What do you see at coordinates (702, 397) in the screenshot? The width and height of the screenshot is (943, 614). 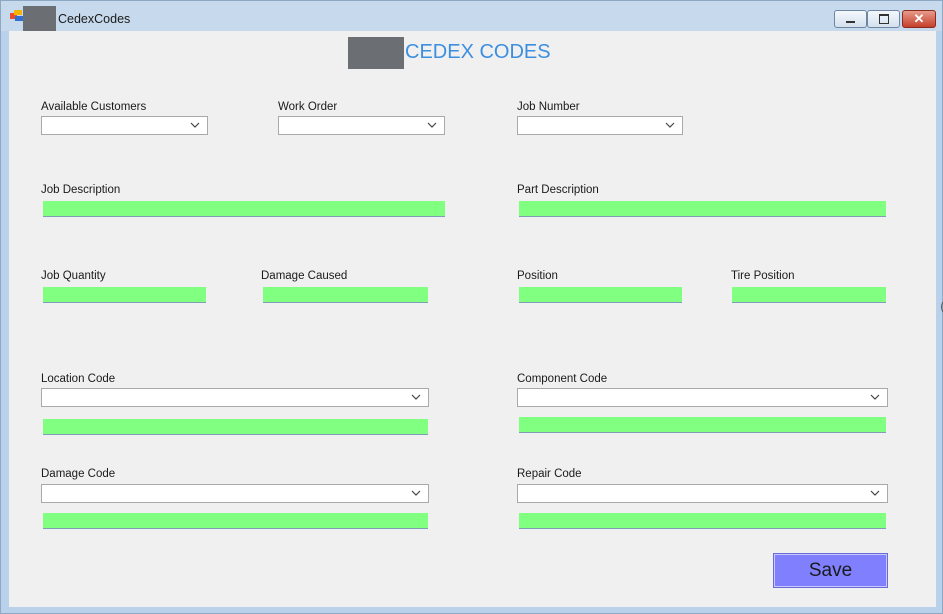 I see `component-code-dropdown` at bounding box center [702, 397].